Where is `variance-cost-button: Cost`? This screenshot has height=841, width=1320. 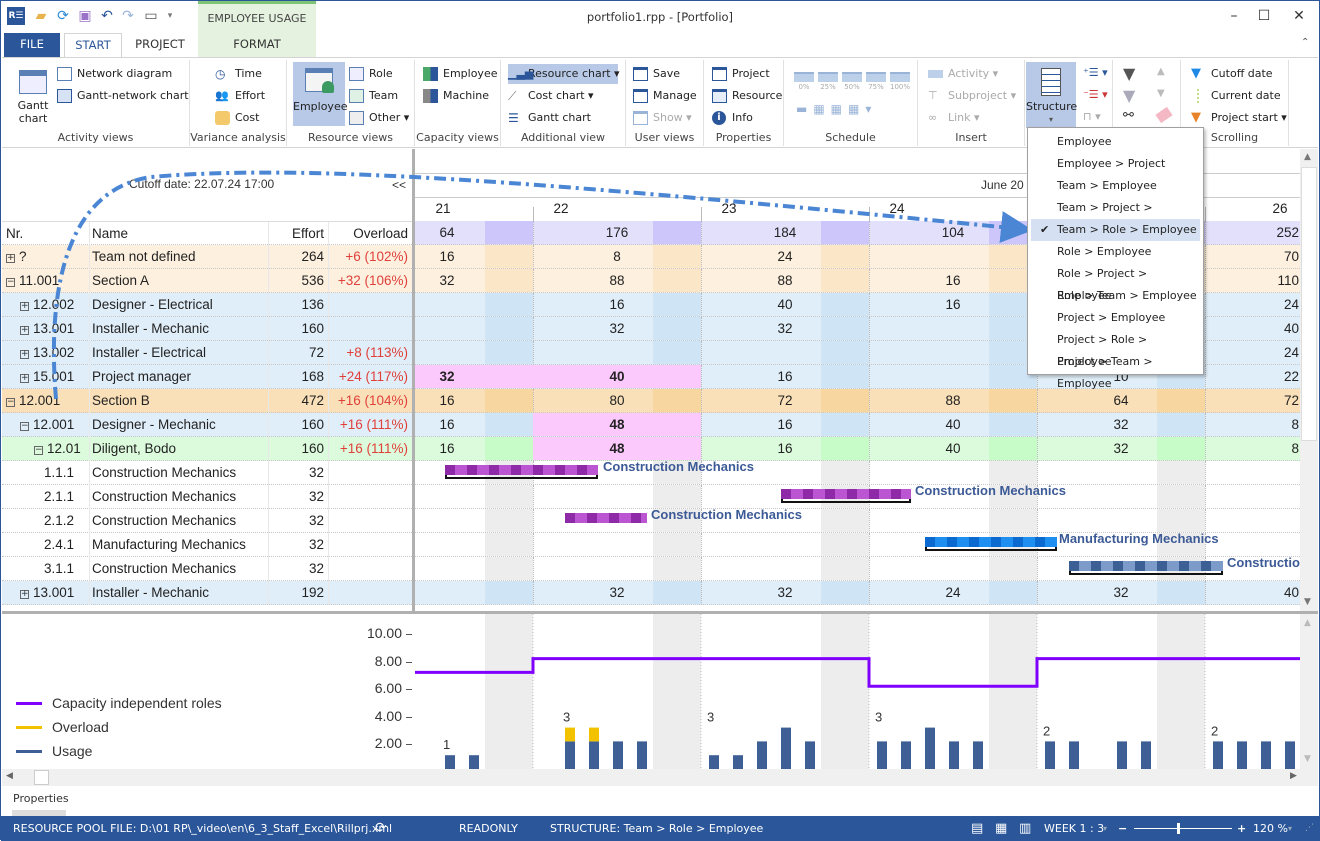
variance-cost-button: Cost is located at coordinates (237, 118).